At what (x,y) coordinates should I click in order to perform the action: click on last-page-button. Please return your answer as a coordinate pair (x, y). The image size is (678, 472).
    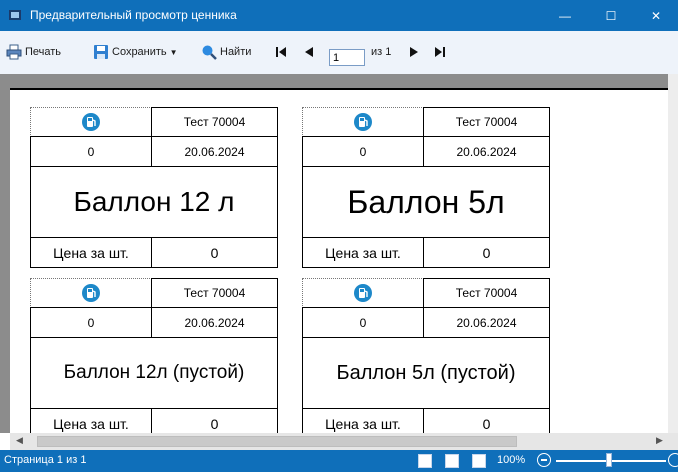
    Looking at the image, I should click on (441, 52).